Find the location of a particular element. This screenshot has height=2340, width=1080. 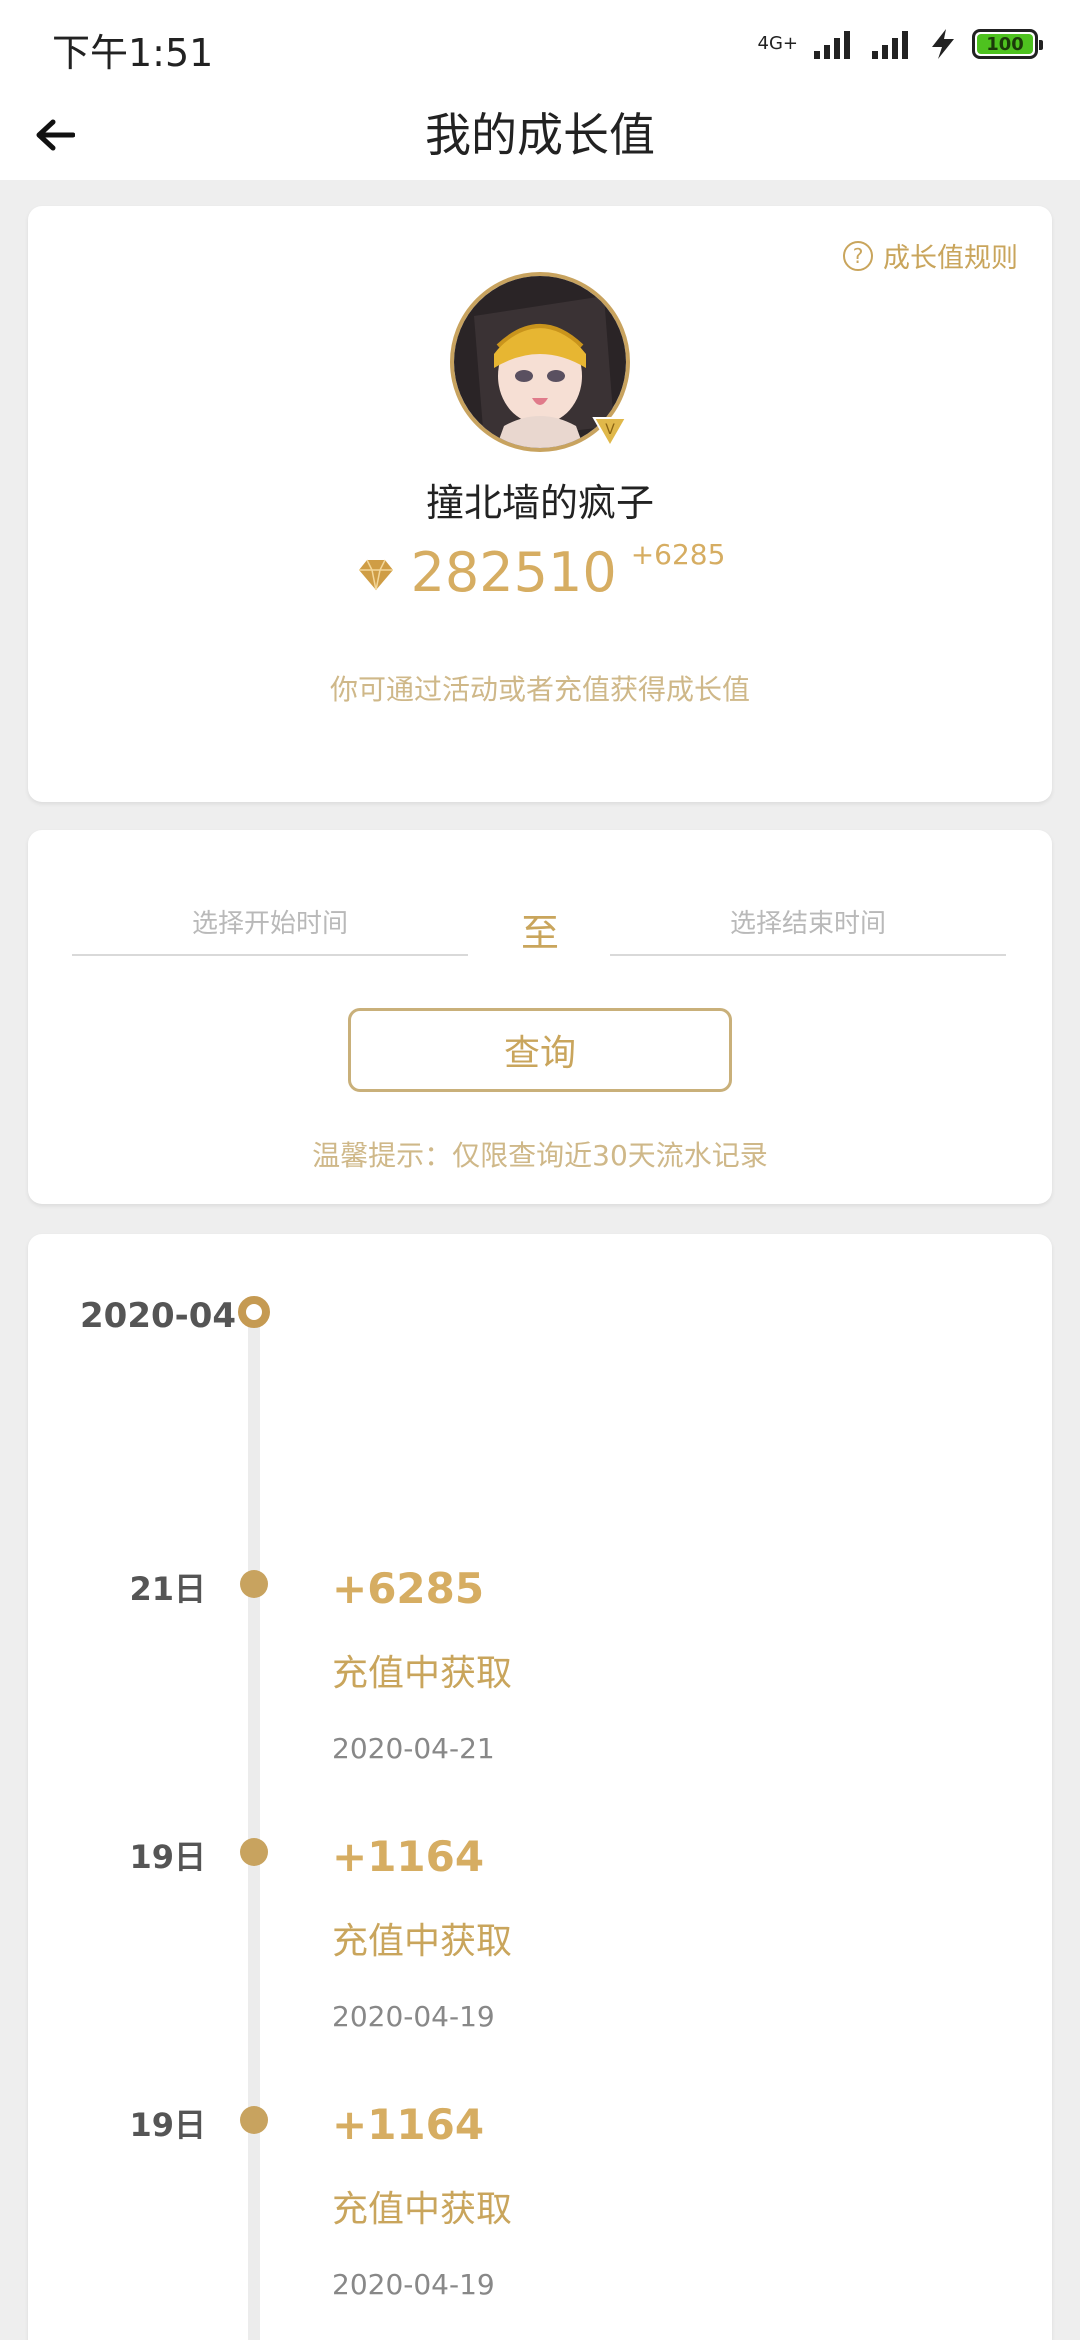

gem-icon is located at coordinates (375, 575).